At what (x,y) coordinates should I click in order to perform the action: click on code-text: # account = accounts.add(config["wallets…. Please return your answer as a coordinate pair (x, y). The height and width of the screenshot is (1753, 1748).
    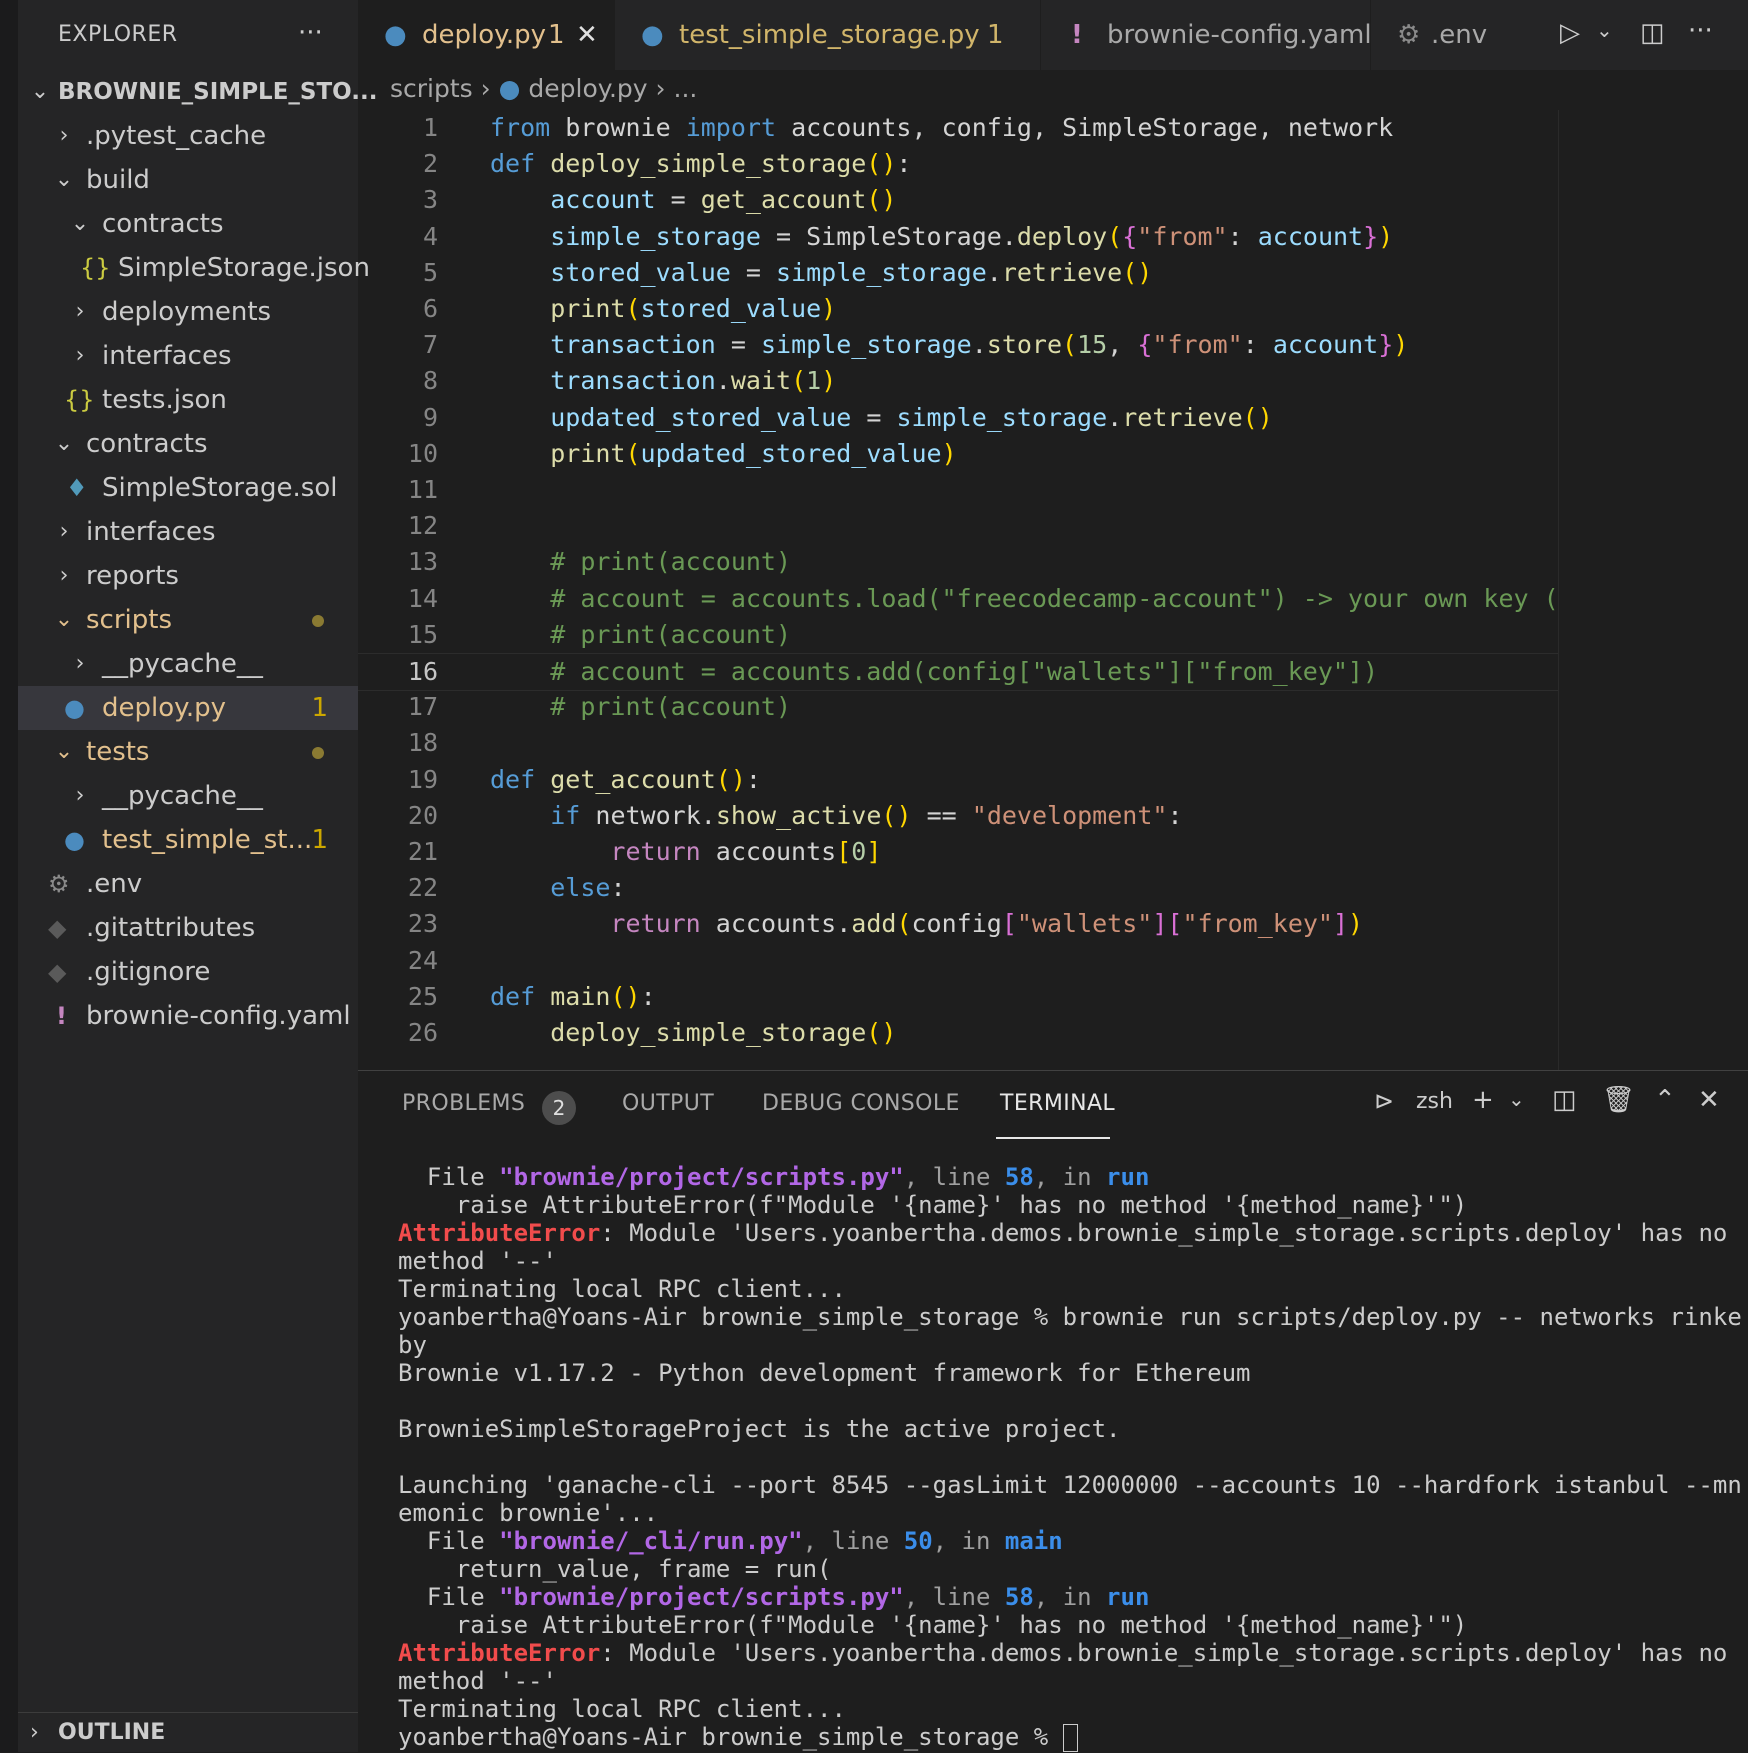
    Looking at the image, I should click on (964, 671).